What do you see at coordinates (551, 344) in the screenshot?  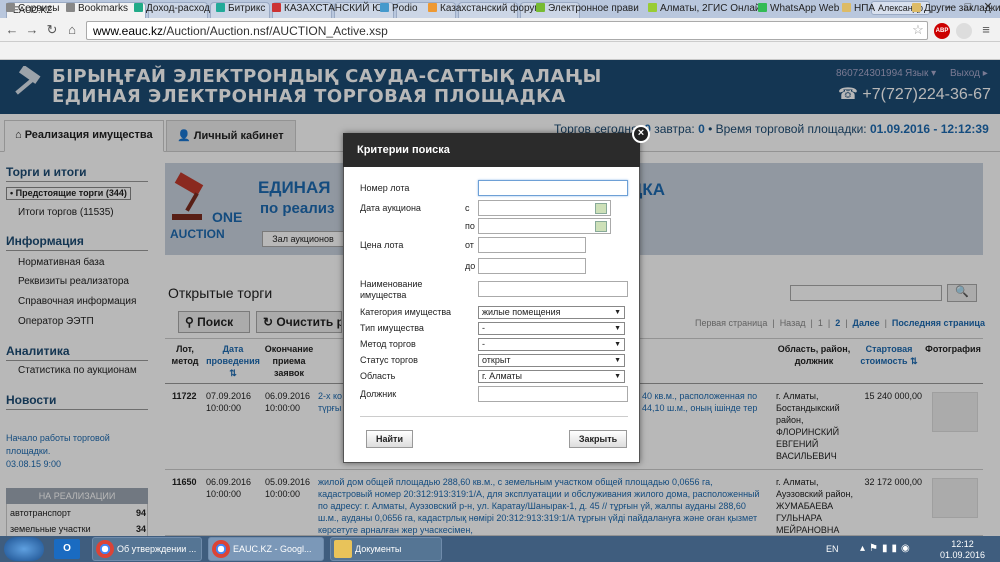 I see `method-select: - ▼` at bounding box center [551, 344].